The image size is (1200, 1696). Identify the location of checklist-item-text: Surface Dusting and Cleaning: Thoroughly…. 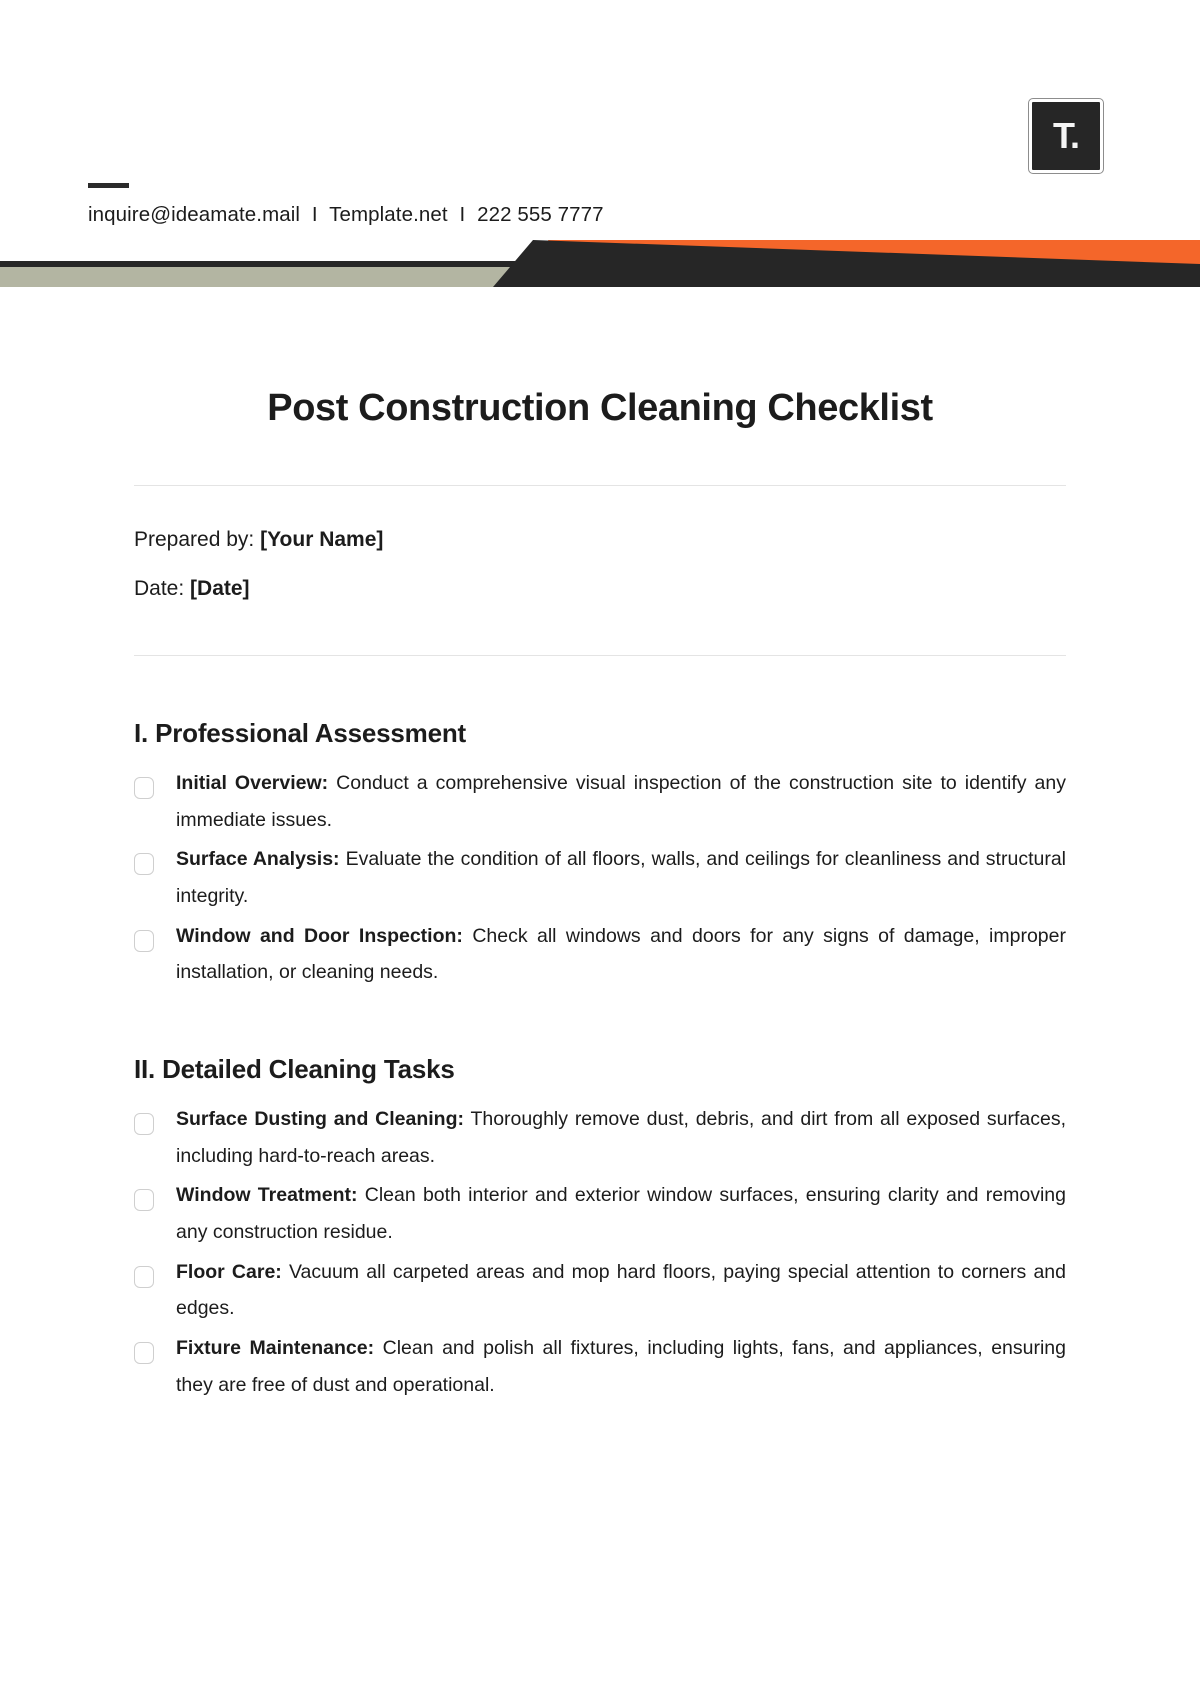
(621, 1137).